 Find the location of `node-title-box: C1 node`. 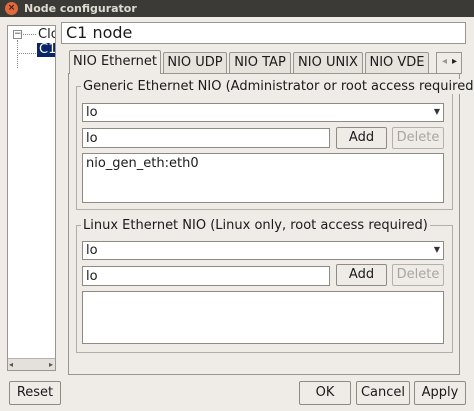

node-title-box: C1 node is located at coordinates (263, 33).